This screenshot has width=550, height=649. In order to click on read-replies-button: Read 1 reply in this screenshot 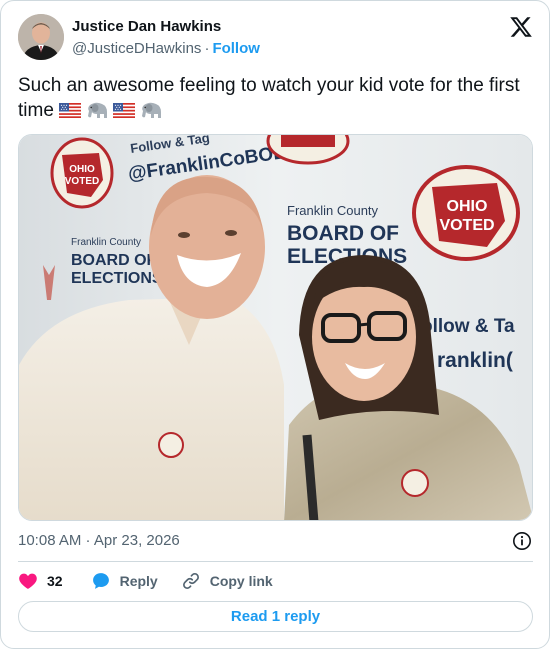, I will do `click(275, 616)`.